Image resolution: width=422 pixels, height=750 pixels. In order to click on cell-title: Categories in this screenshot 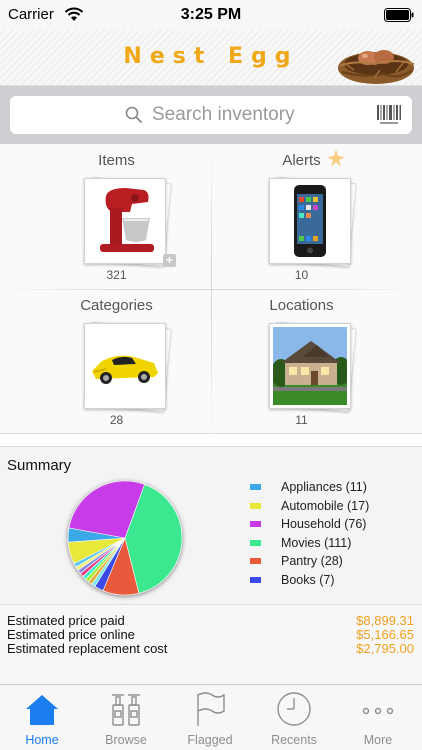, I will do `click(116, 305)`.